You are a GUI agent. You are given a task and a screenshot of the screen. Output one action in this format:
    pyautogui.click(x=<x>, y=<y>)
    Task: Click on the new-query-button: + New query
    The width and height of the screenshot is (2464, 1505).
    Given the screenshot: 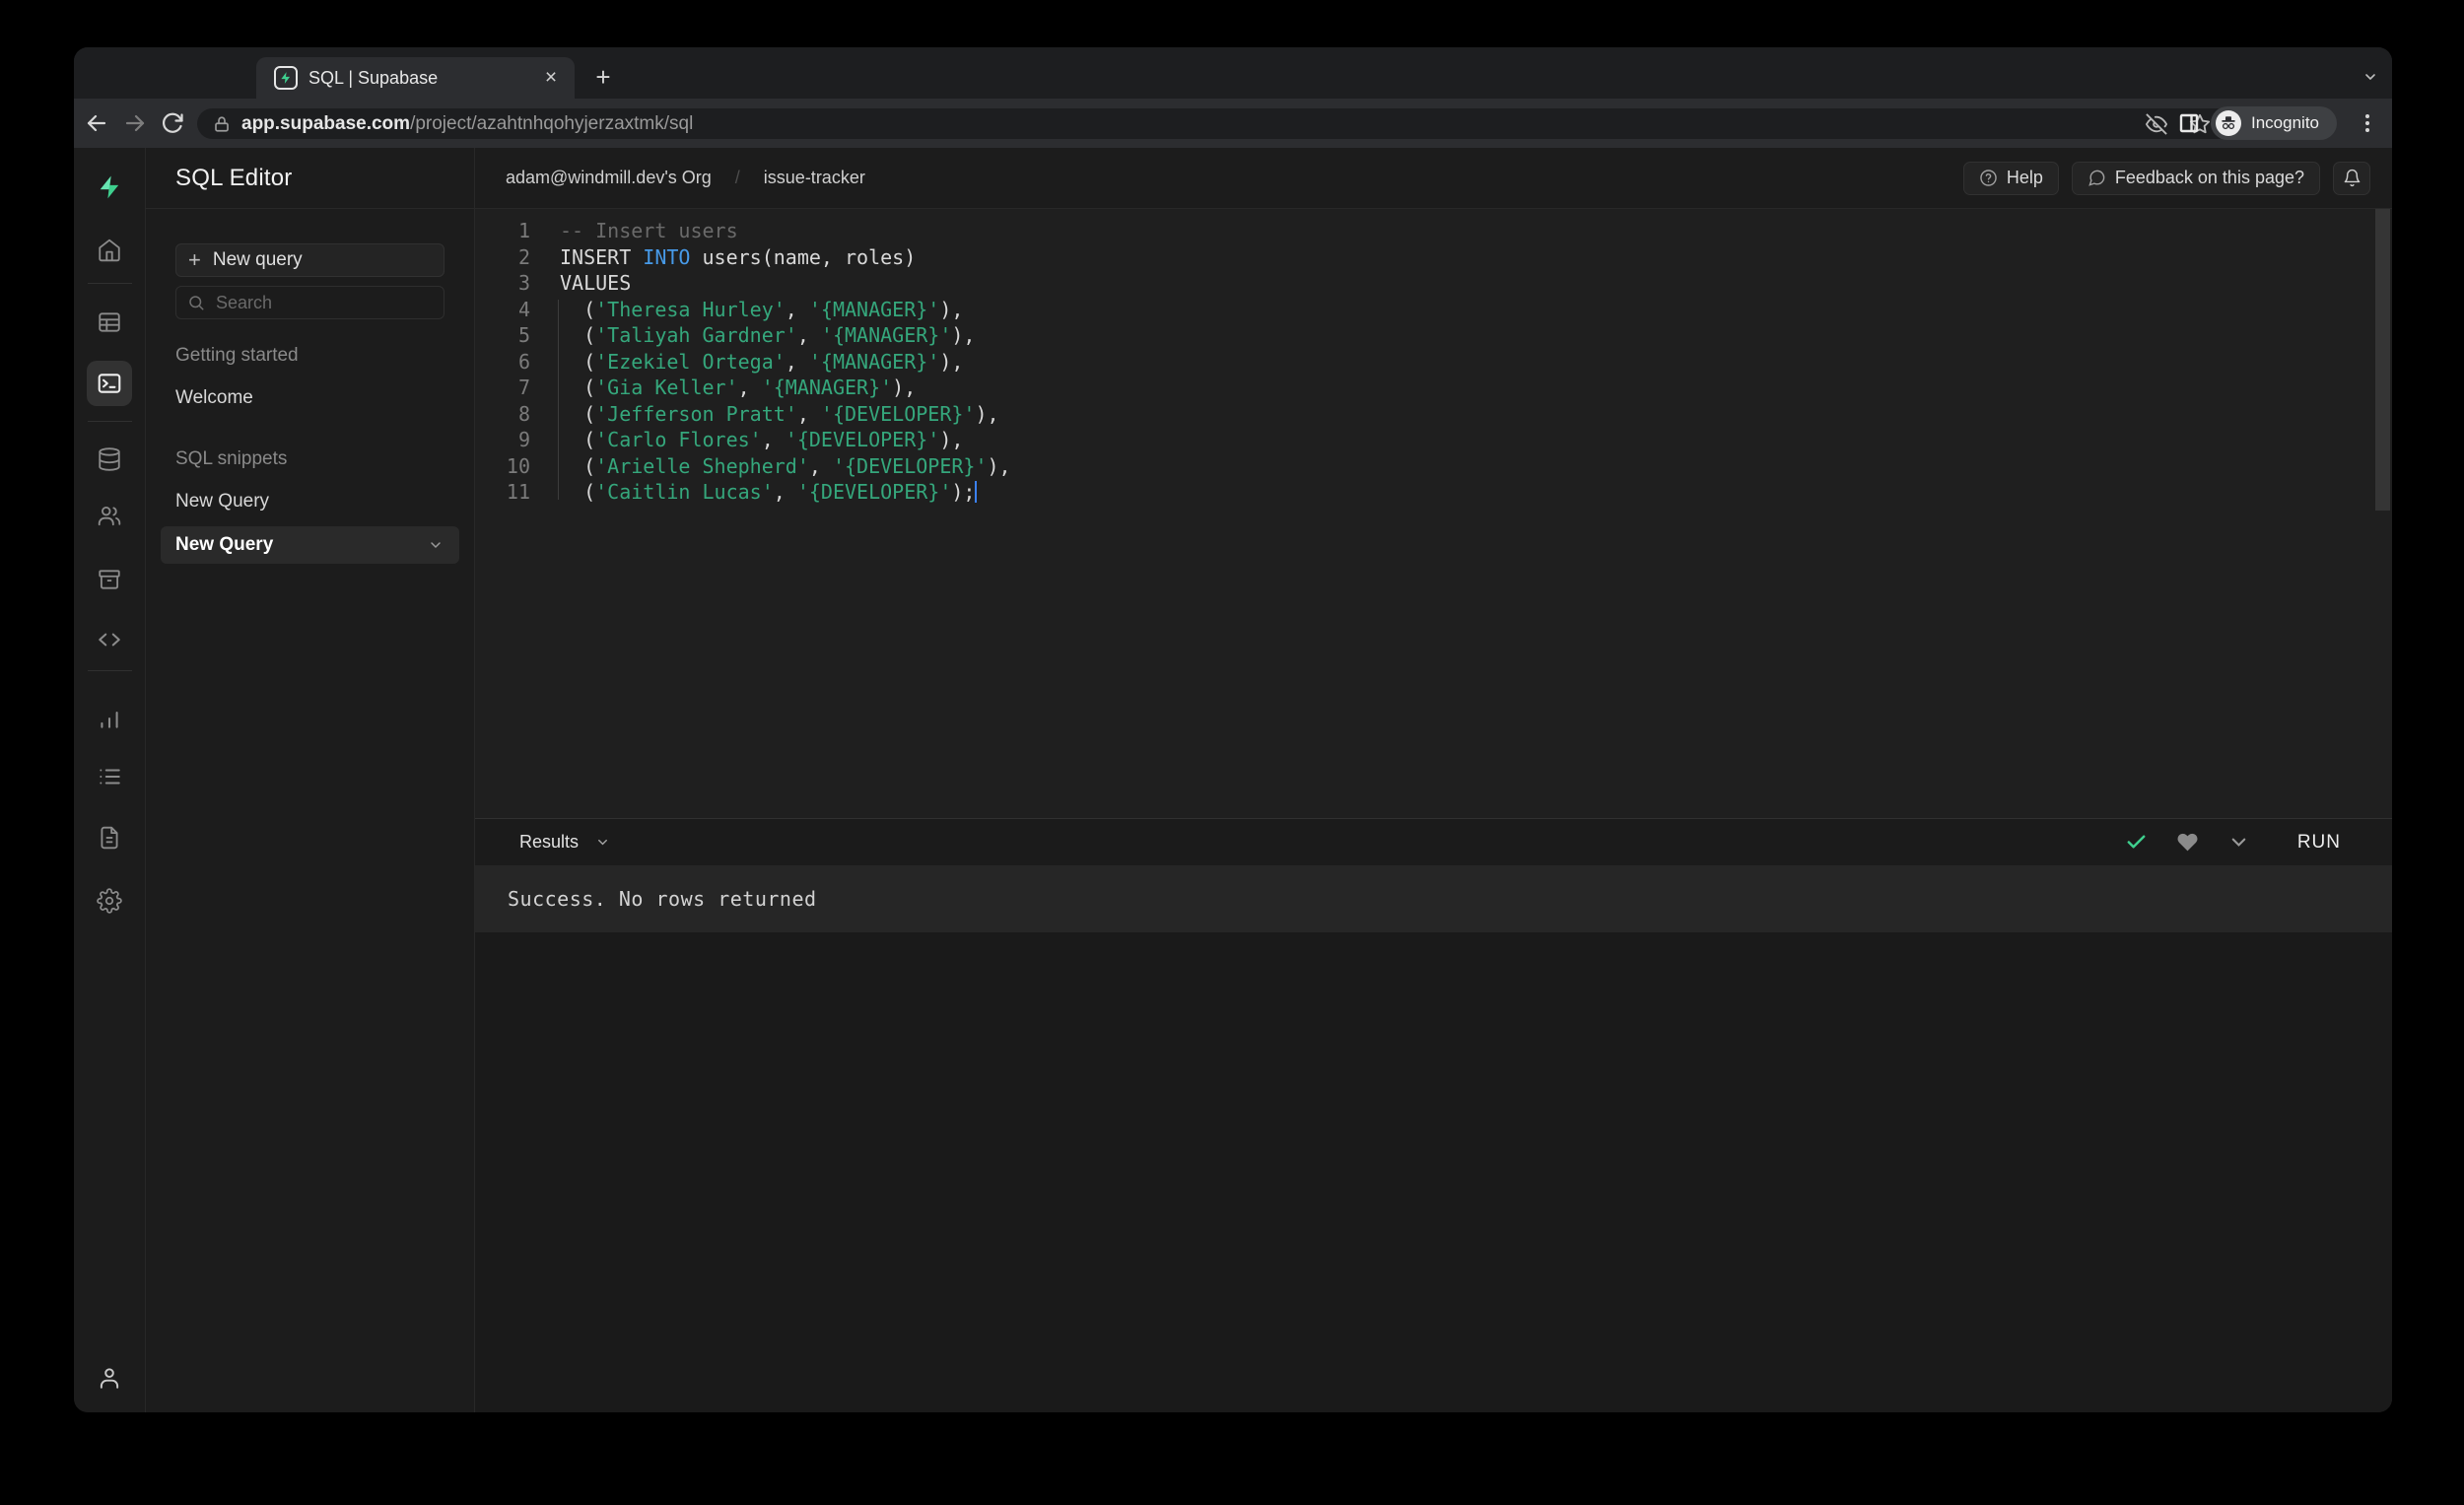 What is the action you would take?
    pyautogui.click(x=310, y=260)
    